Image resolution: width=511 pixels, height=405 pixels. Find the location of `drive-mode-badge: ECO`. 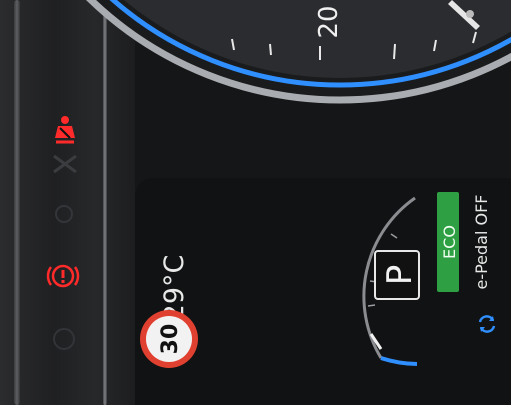

drive-mode-badge: ECO is located at coordinates (448, 242).